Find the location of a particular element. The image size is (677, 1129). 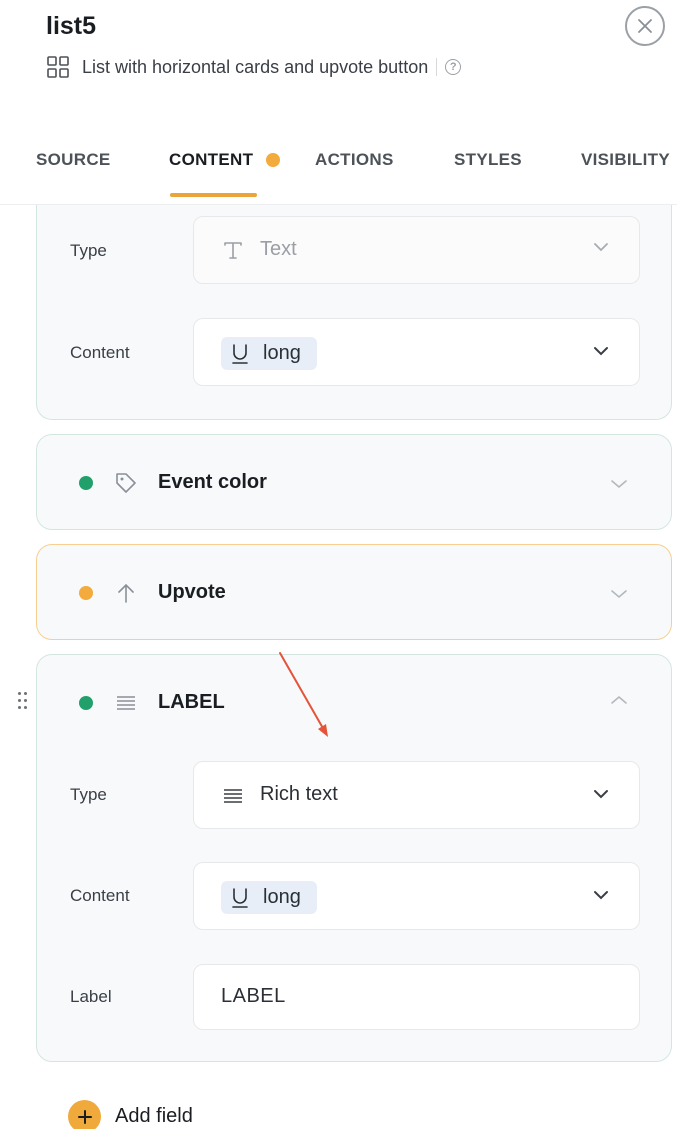

add-field-label: Add field is located at coordinates (154, 1116).